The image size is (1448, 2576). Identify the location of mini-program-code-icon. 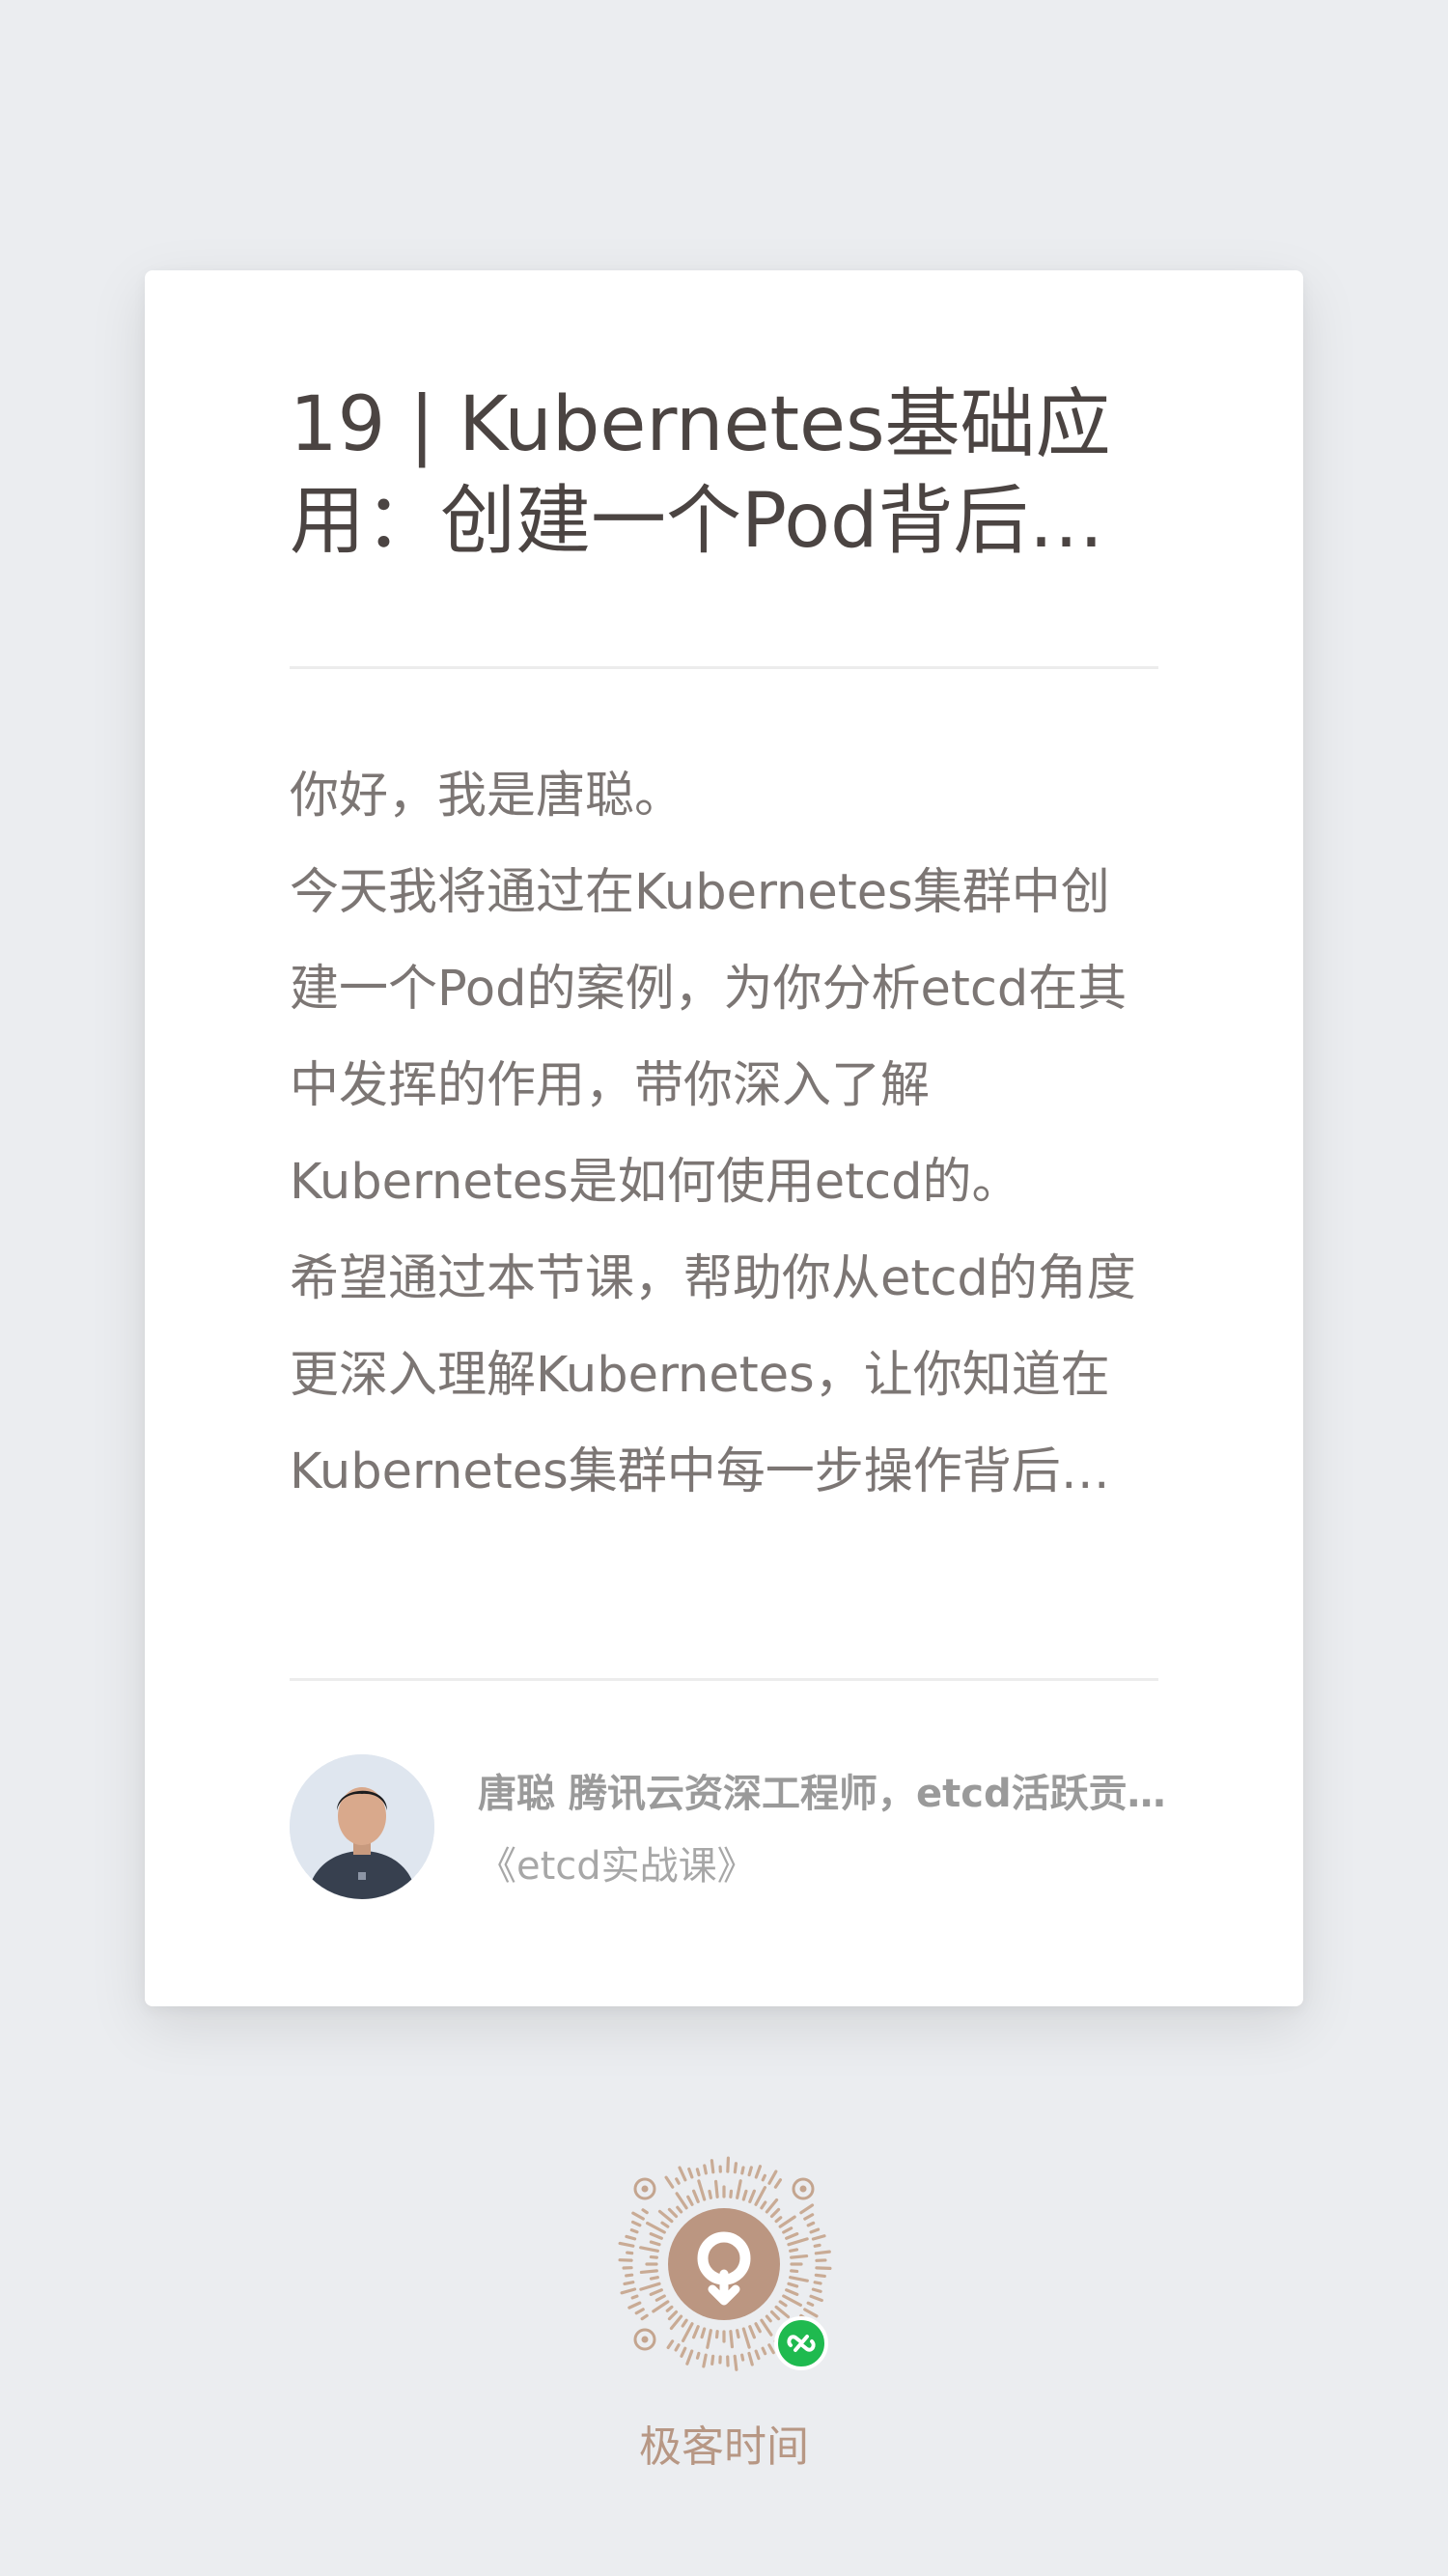
(724, 2264).